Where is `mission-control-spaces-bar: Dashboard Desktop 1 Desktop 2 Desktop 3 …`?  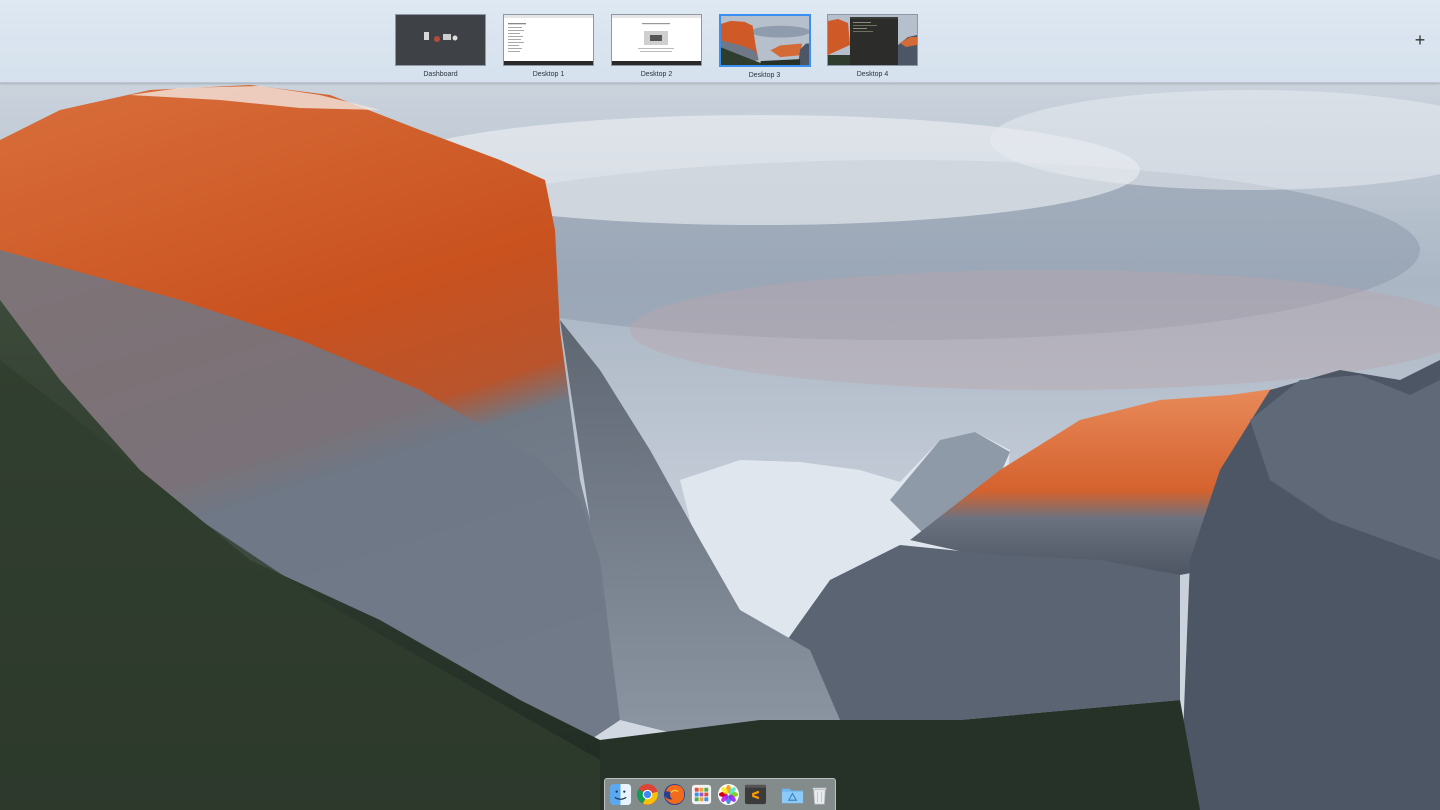 mission-control-spaces-bar: Dashboard Desktop 1 Desktop 2 Desktop 3 … is located at coordinates (720, 41).